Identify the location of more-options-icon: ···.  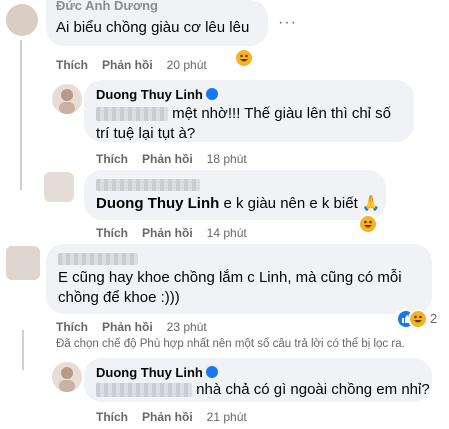
(287, 23).